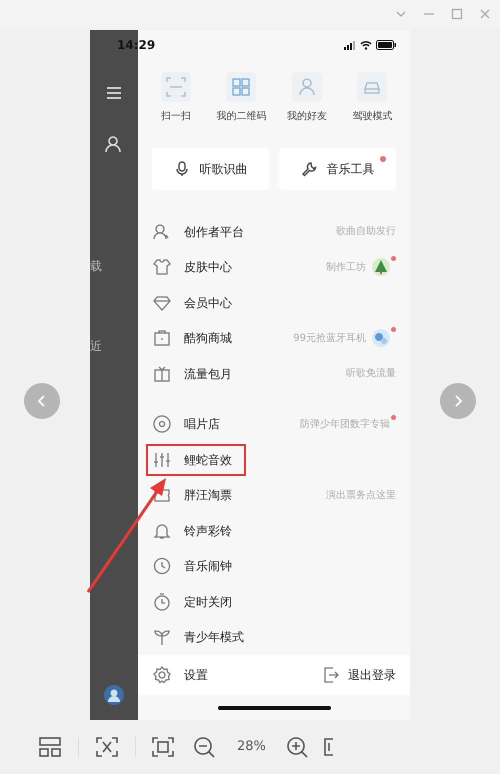 Image resolution: width=500 pixels, height=774 pixels. I want to click on menu-hint: 演出票务点这里, so click(361, 495).